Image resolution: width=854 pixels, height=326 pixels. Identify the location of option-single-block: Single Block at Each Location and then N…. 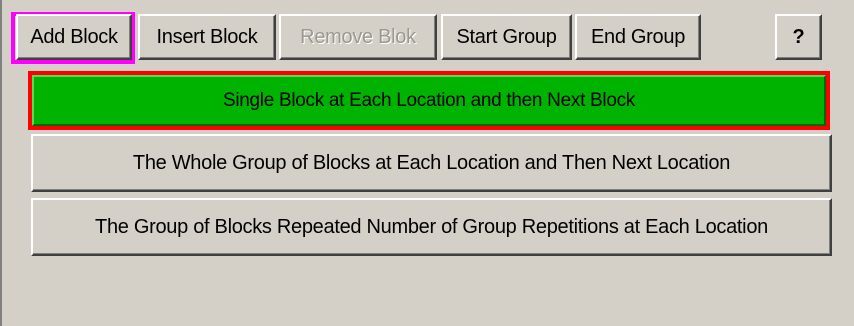
(429, 100).